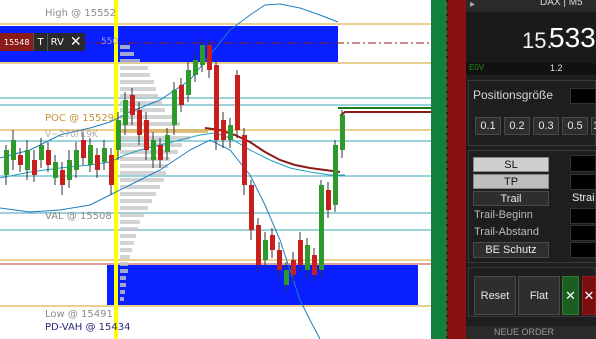 This screenshot has width=596, height=339. What do you see at coordinates (503, 215) in the screenshot?
I see `trail-begin-label: Trail-Beginn` at bounding box center [503, 215].